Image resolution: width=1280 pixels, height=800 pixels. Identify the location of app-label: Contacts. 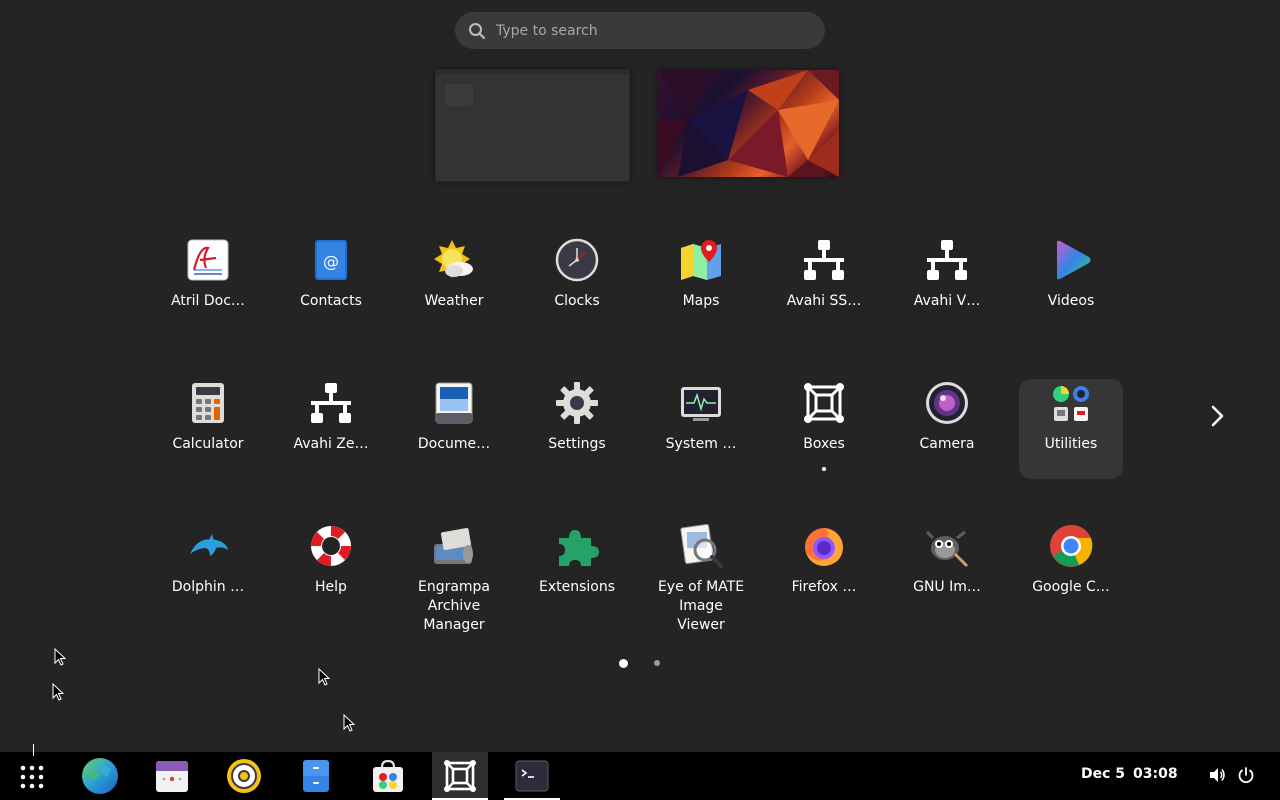
(331, 301).